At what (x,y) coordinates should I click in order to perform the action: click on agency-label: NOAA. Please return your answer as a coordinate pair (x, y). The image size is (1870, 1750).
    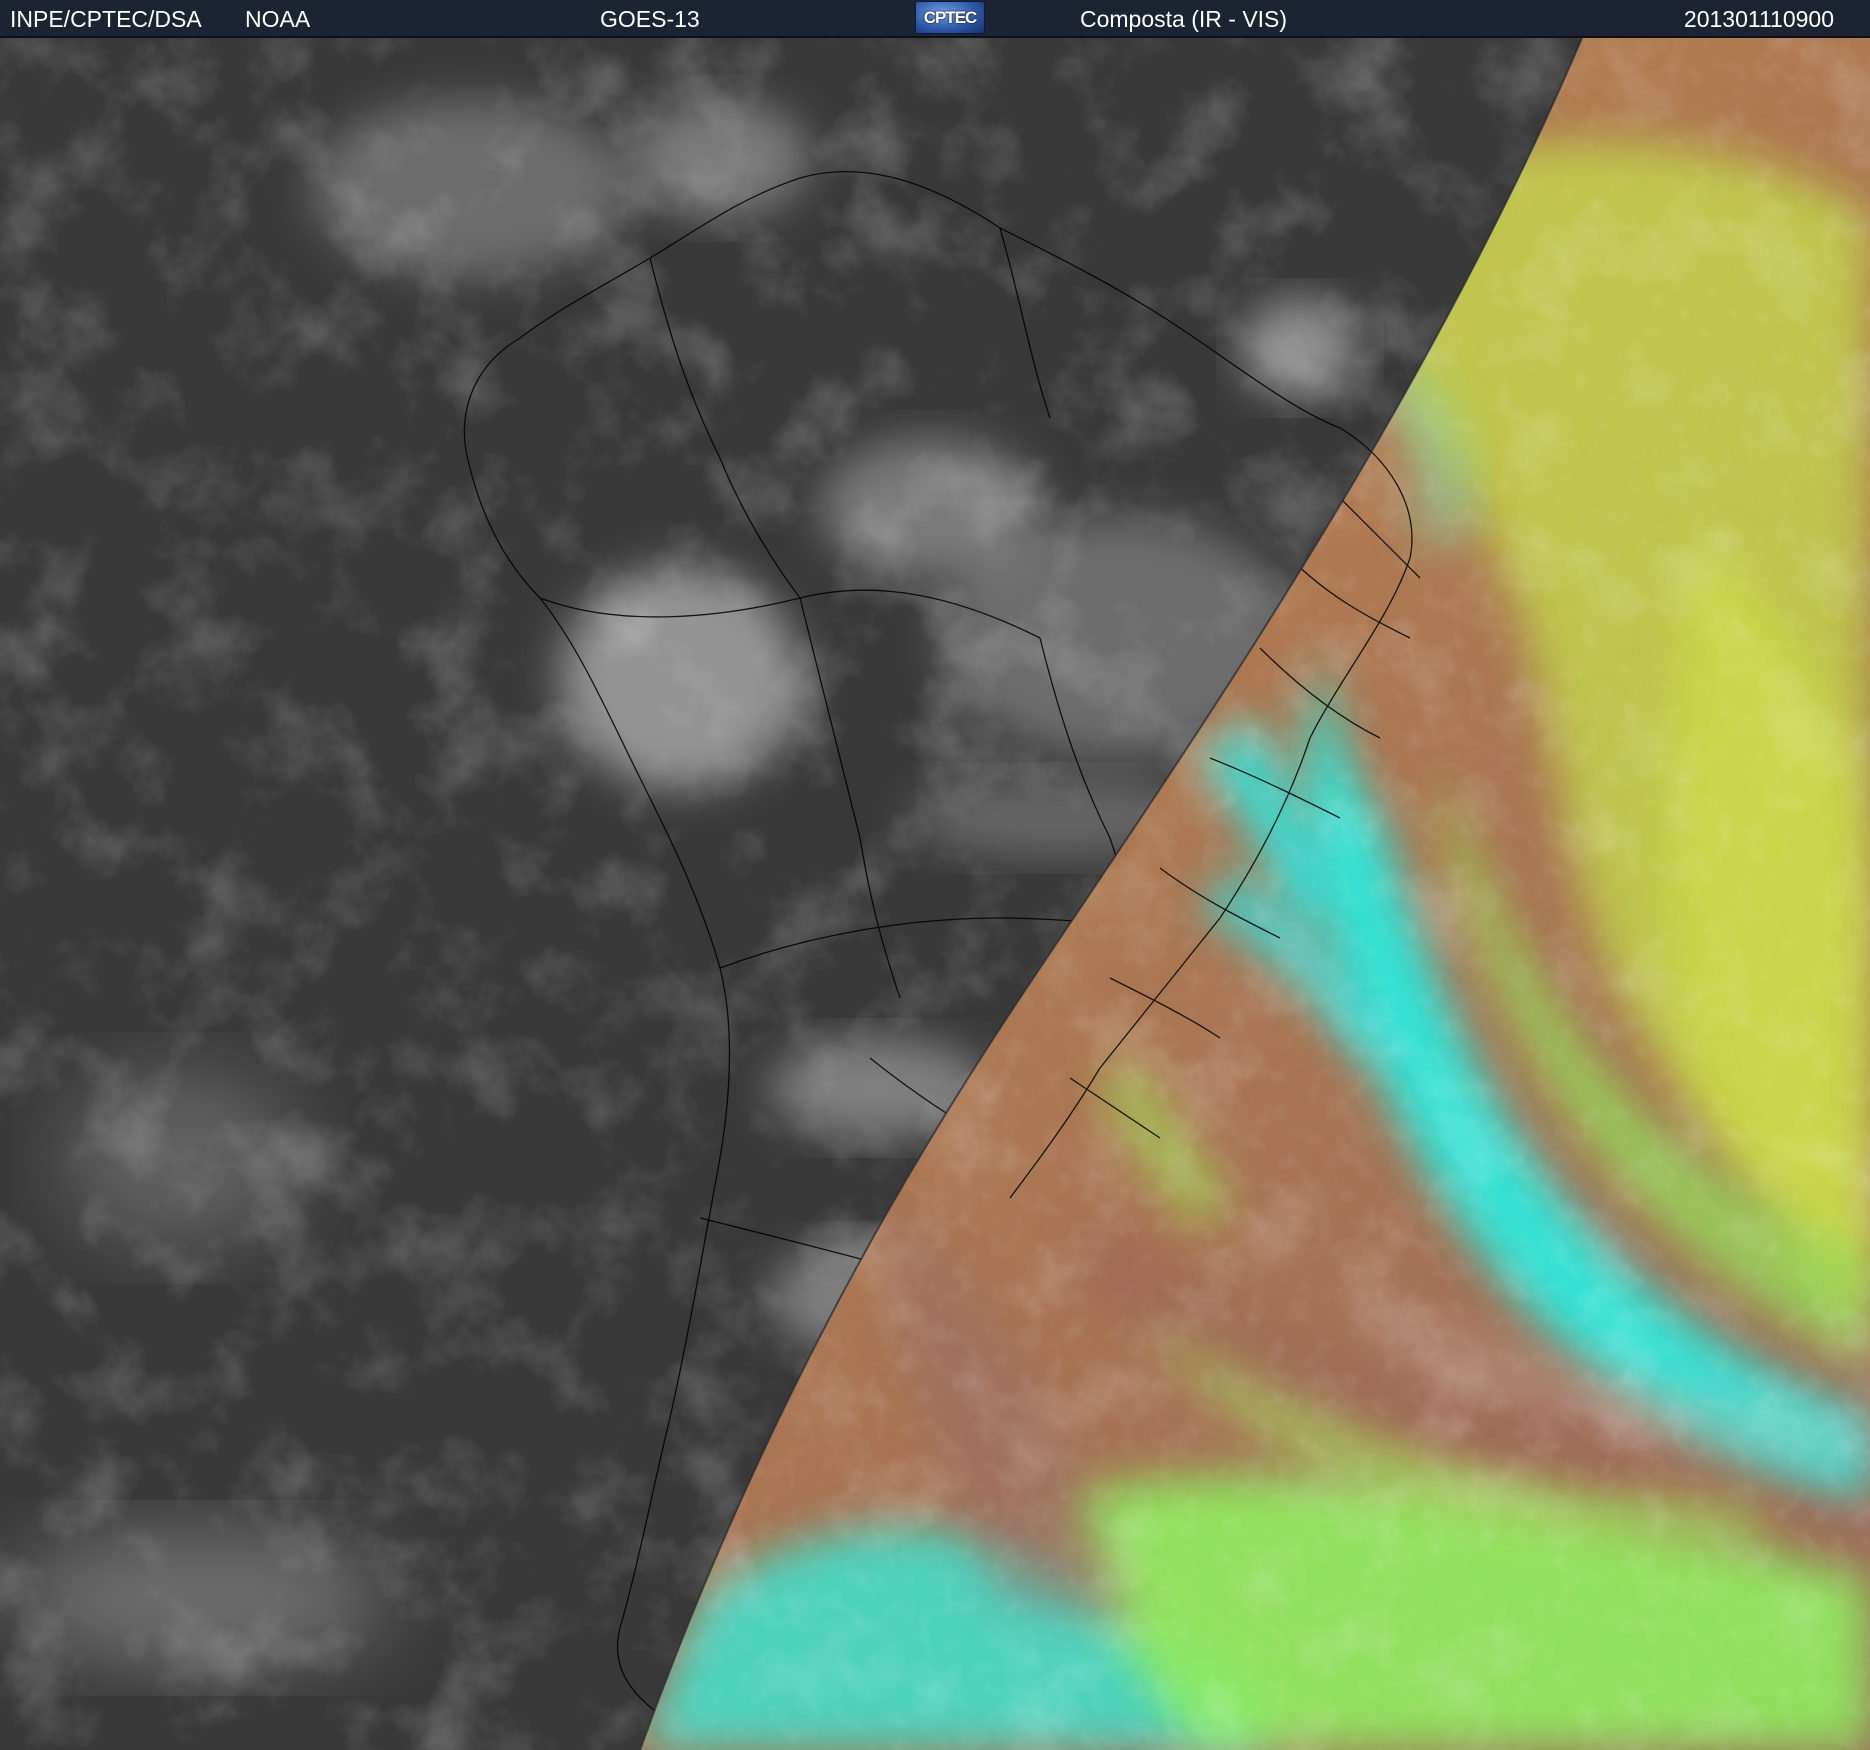
    Looking at the image, I should click on (278, 19).